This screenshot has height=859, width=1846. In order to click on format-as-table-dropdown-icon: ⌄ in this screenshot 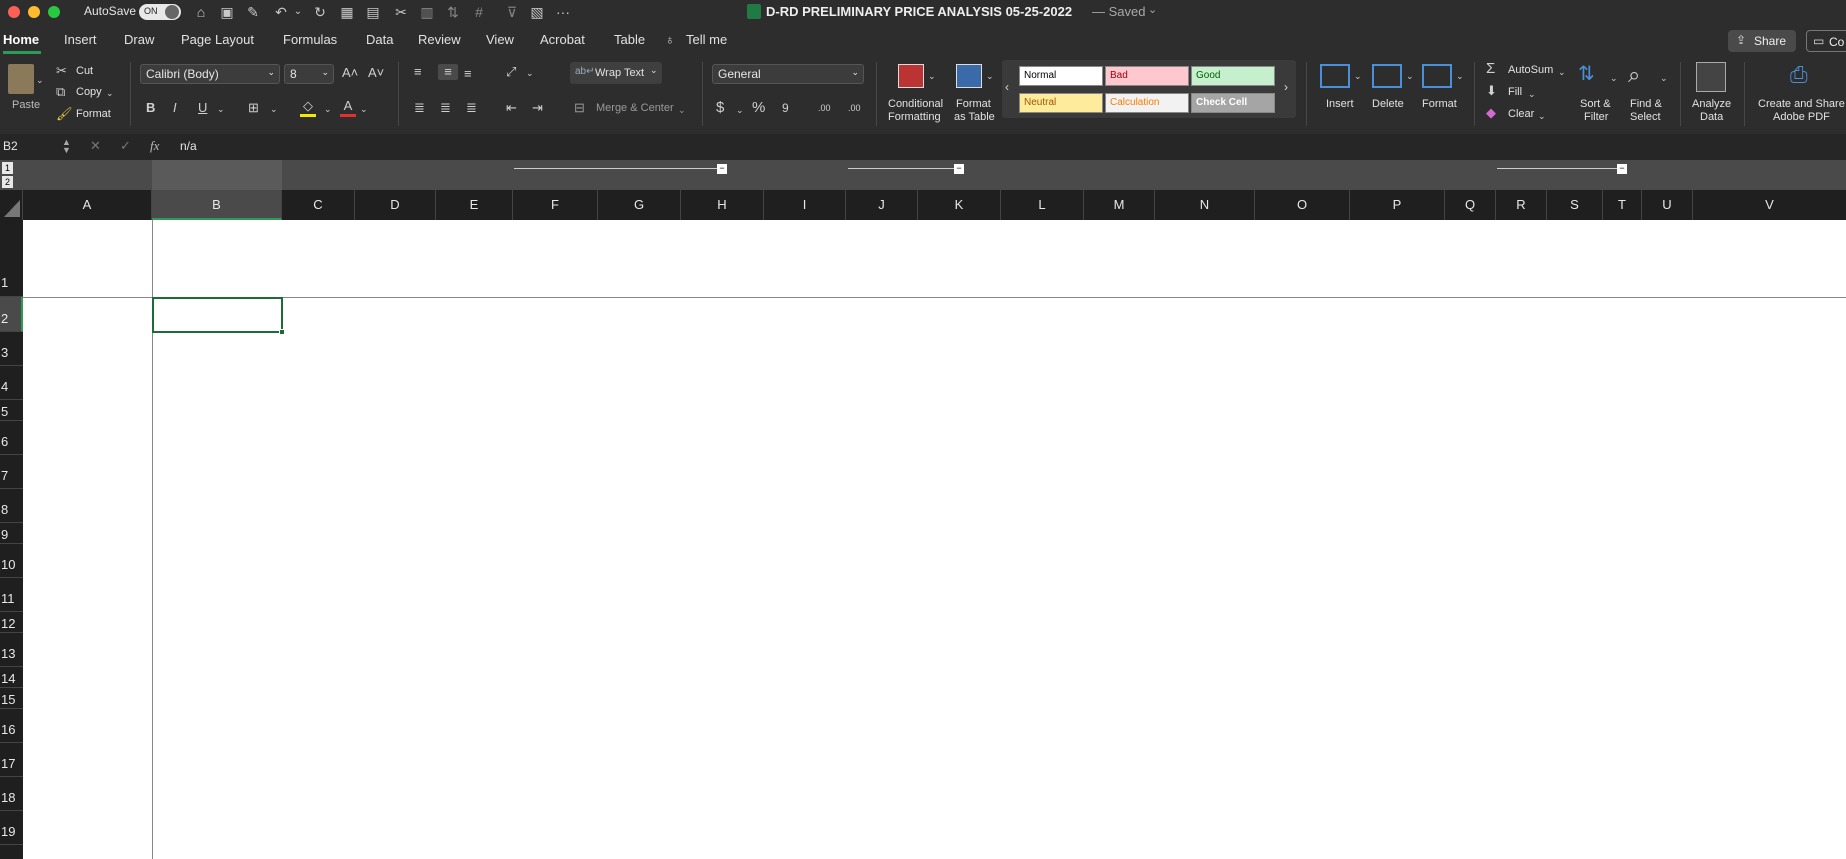, I will do `click(990, 76)`.